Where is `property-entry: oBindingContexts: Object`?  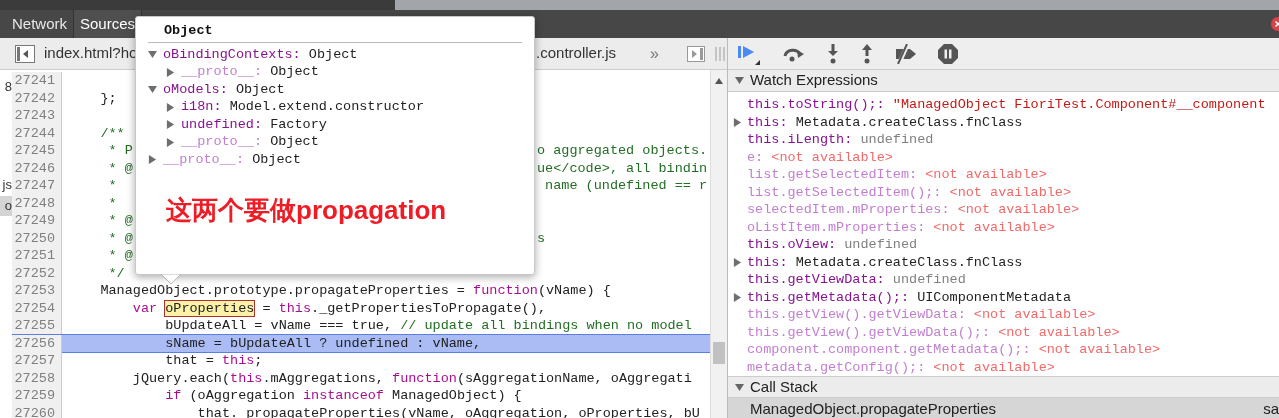 property-entry: oBindingContexts: Object is located at coordinates (260, 54).